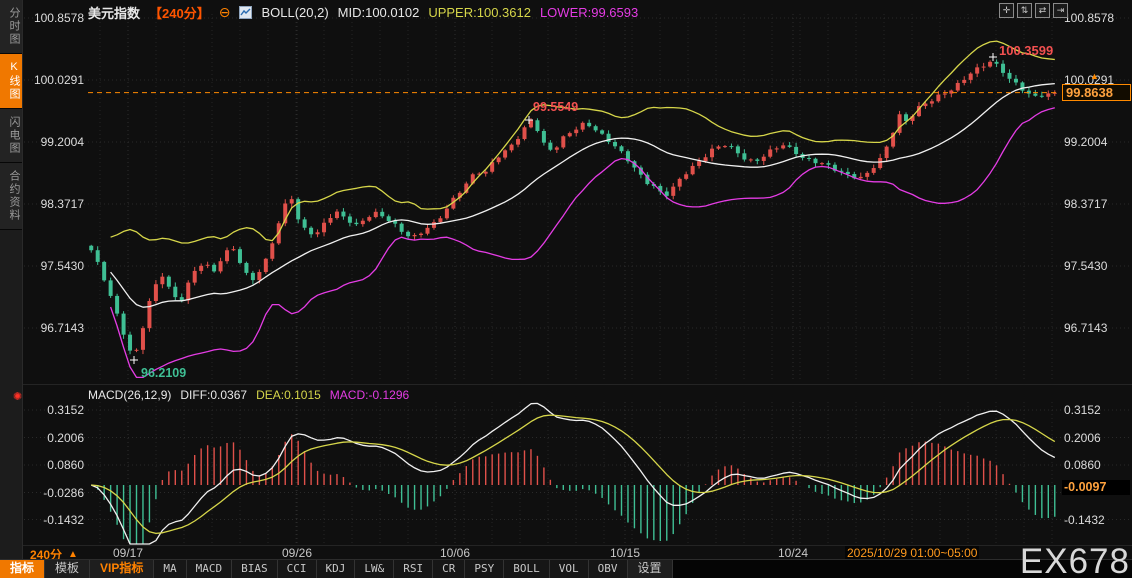 This screenshot has width=1132, height=578. What do you see at coordinates (527, 569) in the screenshot?
I see `toolbar-item-BOLL: BOLL` at bounding box center [527, 569].